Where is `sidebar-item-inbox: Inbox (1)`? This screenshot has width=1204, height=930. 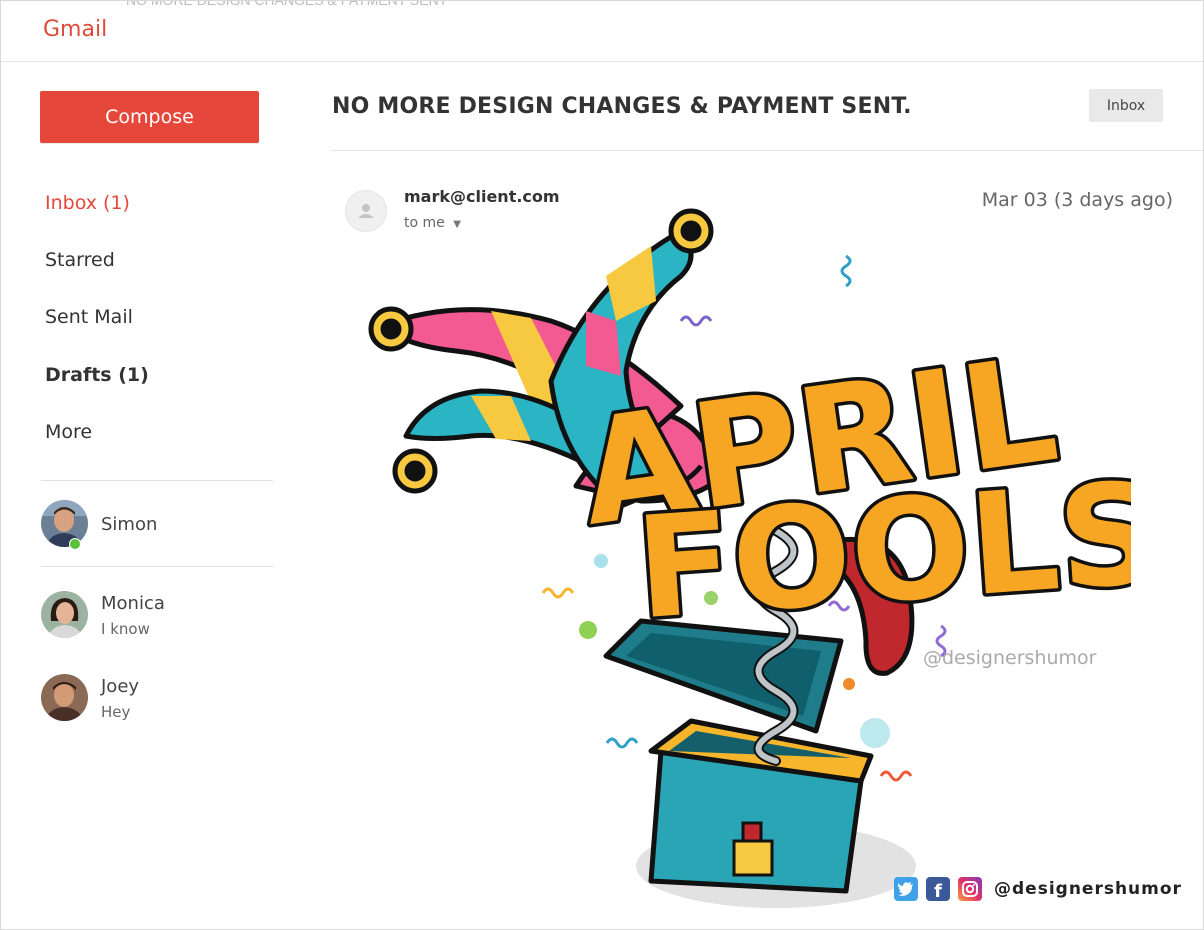
sidebar-item-inbox: Inbox (1) is located at coordinates (87, 203).